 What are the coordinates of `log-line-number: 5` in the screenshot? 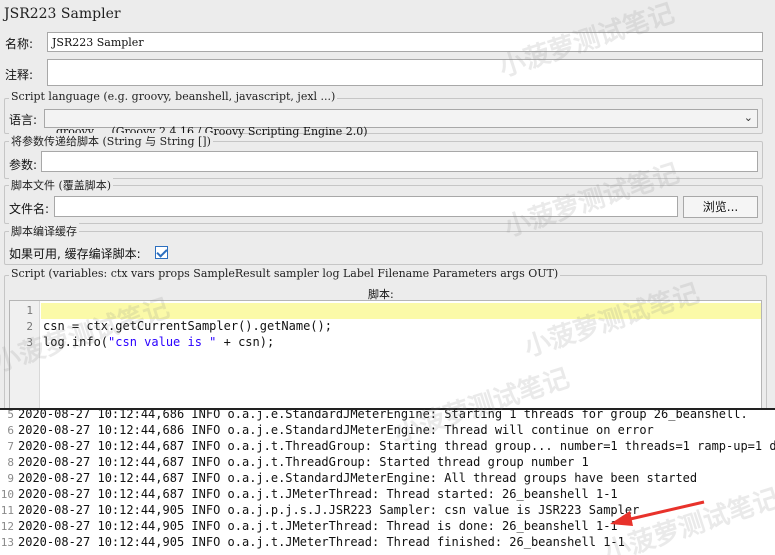 It's located at (10, 414).